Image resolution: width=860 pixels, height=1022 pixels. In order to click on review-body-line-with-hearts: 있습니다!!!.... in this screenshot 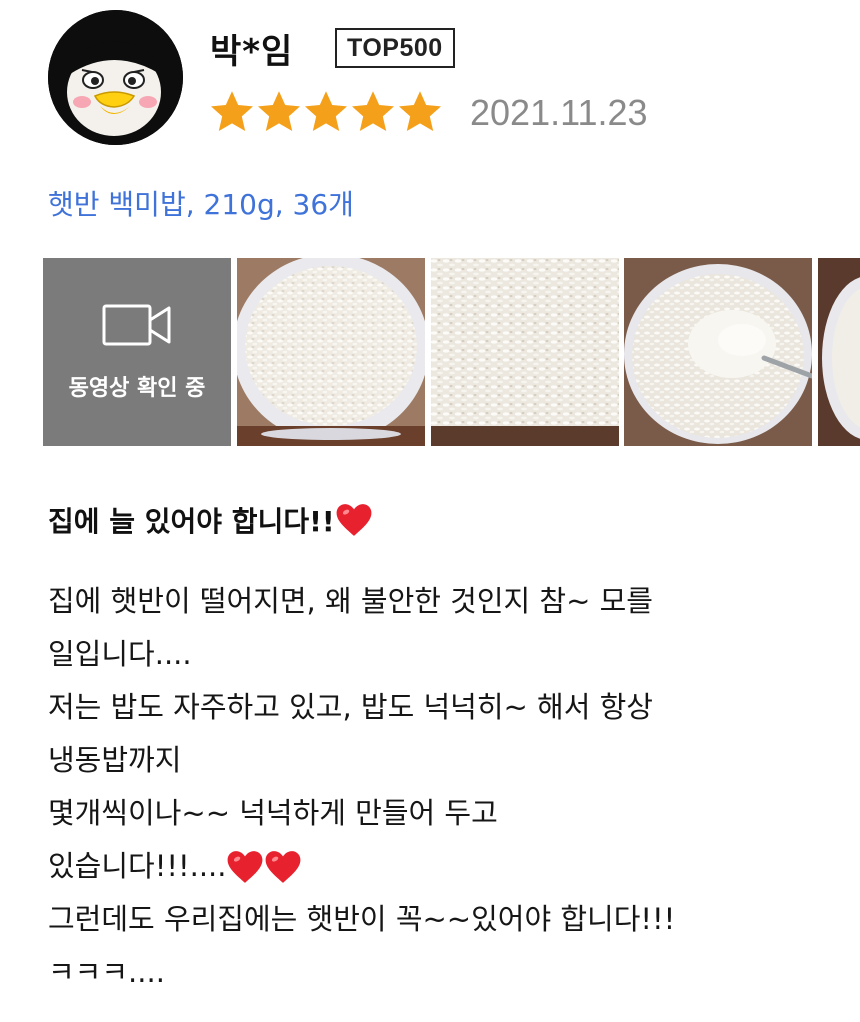, I will do `click(443, 866)`.